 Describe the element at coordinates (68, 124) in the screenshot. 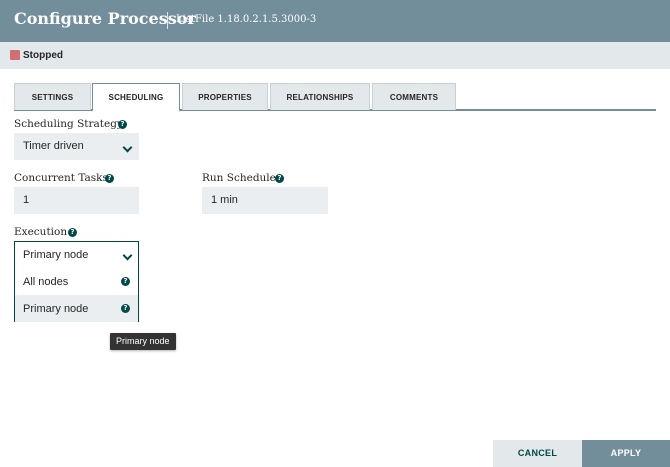

I see `scheduling-strategy-label: Scheduling Strategy` at that location.